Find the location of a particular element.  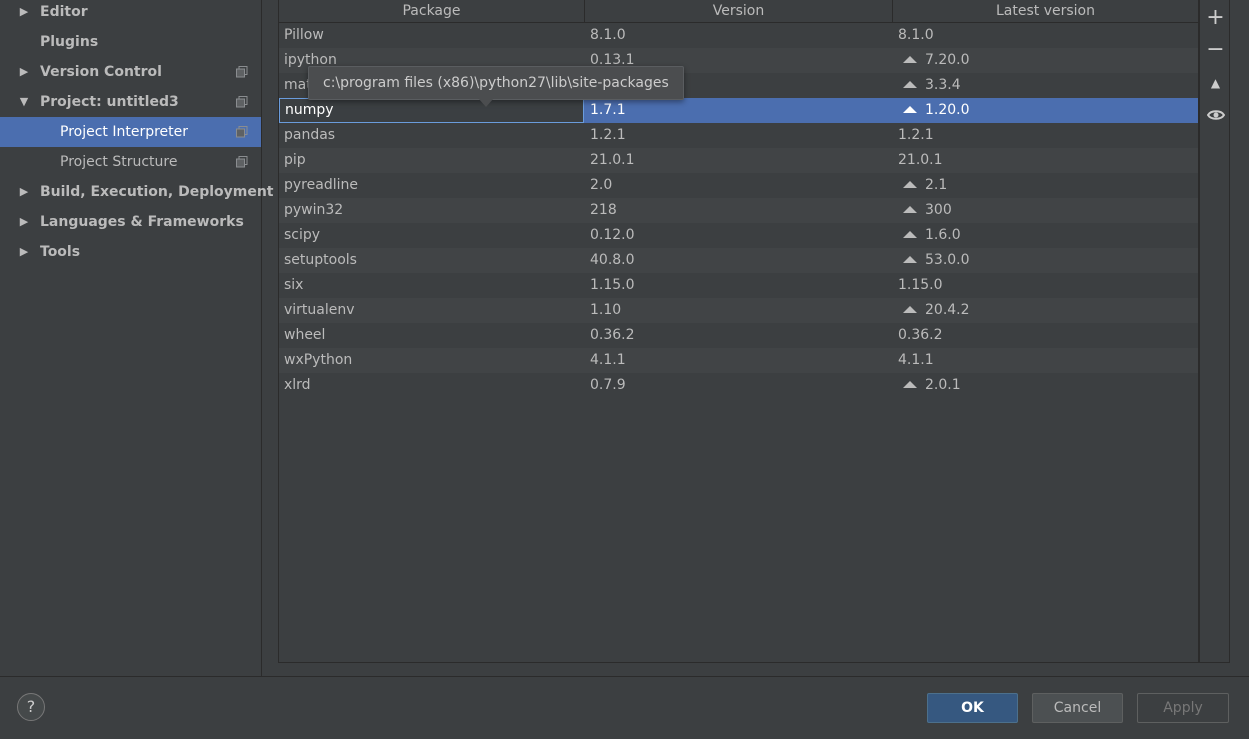

latest-version-cell: 8.1.0 is located at coordinates (1045, 35).